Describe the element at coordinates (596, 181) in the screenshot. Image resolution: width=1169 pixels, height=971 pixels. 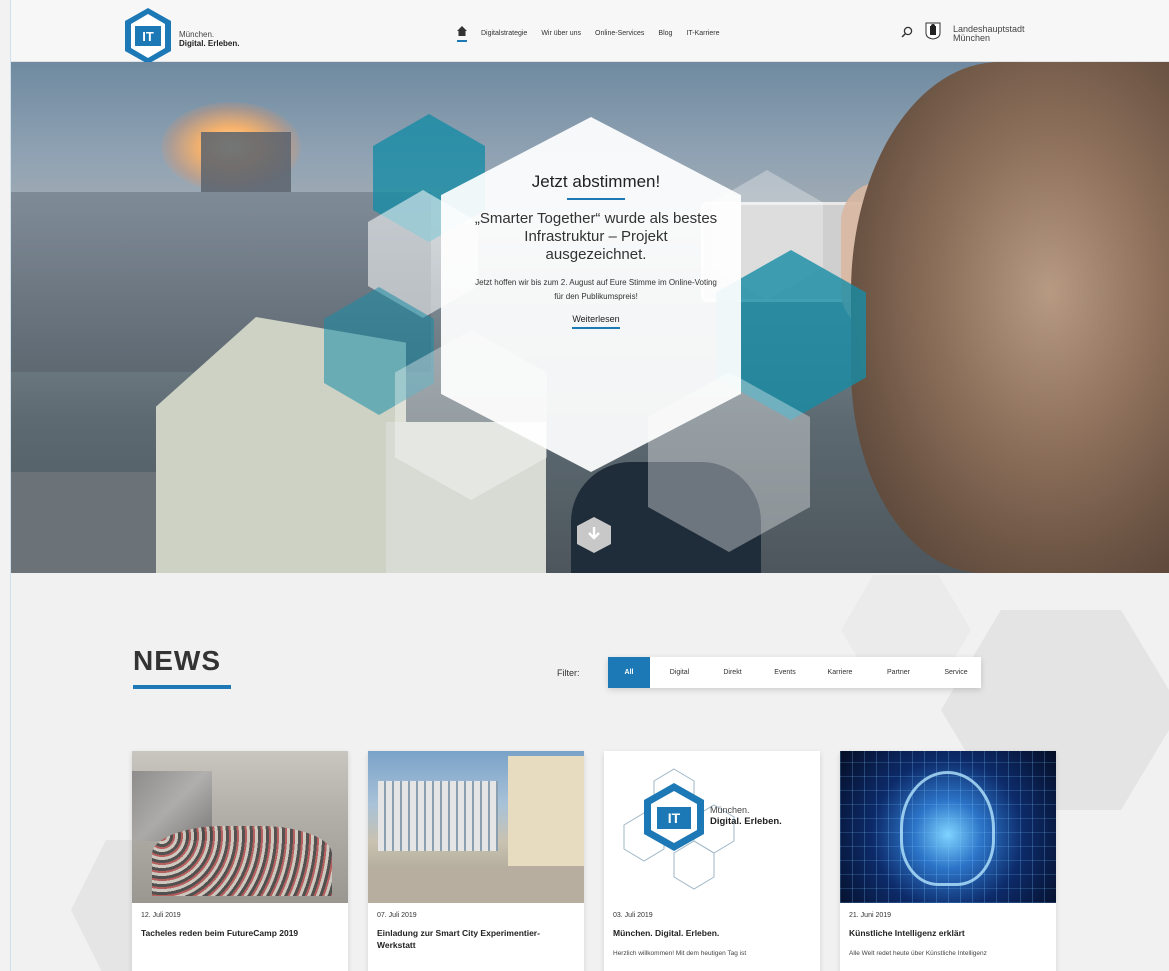
I see `hero-title: Jetzt abstimmen!` at that location.